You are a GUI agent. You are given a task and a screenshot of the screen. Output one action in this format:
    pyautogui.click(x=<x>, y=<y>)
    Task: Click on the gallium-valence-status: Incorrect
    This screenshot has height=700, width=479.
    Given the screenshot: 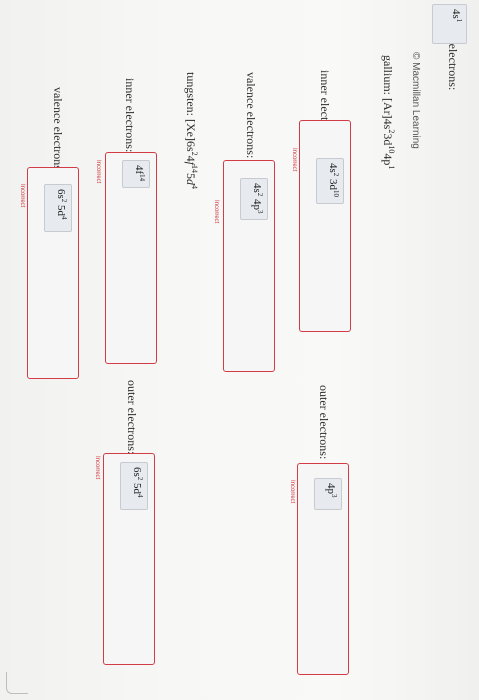 What is the action you would take?
    pyautogui.click(x=216, y=212)
    